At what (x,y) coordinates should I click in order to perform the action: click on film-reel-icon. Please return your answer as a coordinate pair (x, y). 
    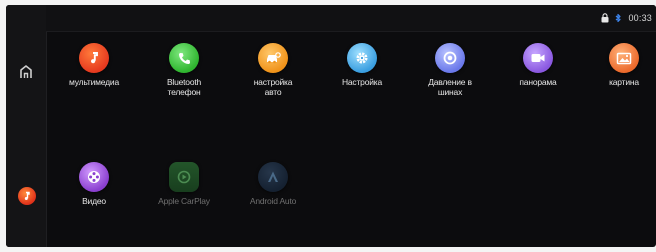
    Looking at the image, I should click on (94, 177).